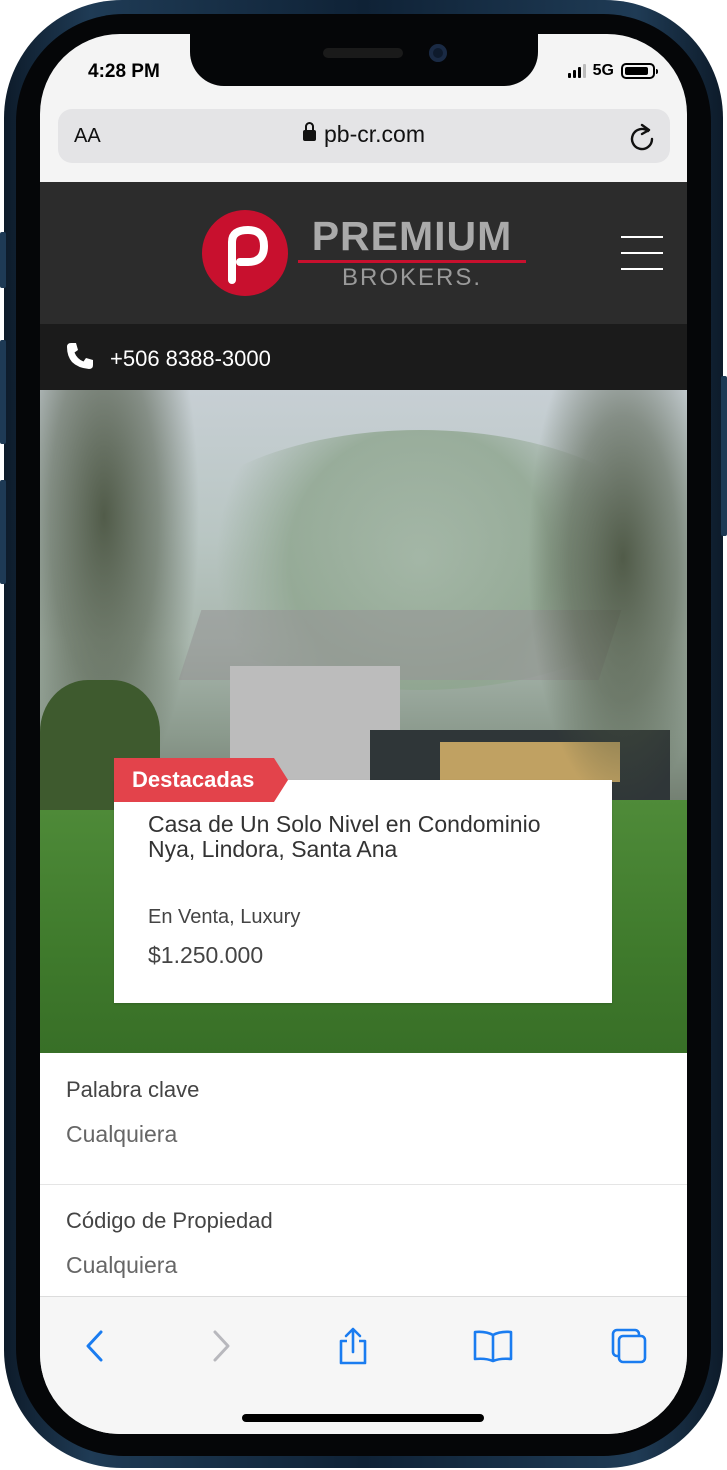 The image size is (727, 1470). What do you see at coordinates (124, 71) in the screenshot?
I see `status-time: 4:28 PM` at bounding box center [124, 71].